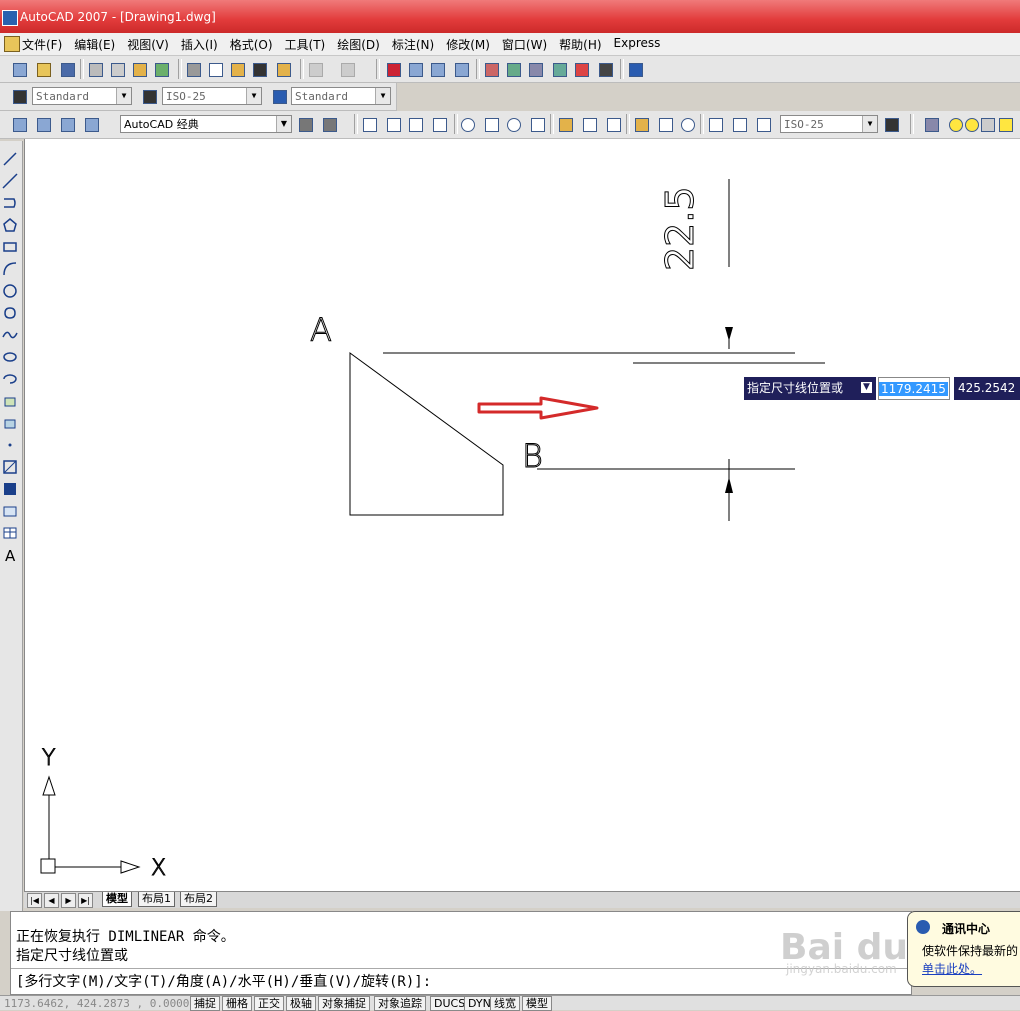  Describe the element at coordinates (866, 387) in the screenshot. I see `dropdown-arrow-icon: ▼` at that location.